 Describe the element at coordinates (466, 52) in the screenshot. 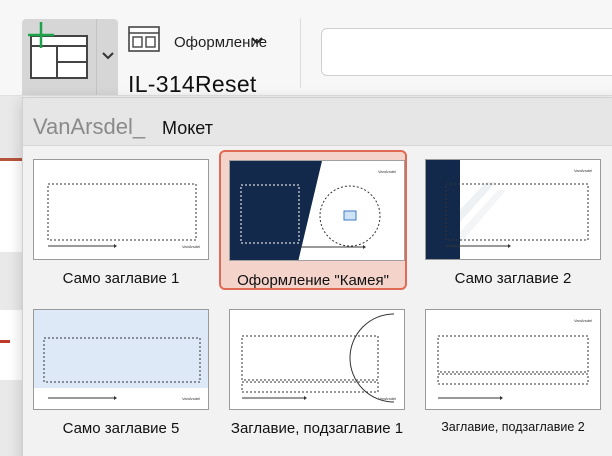

I see `ribbon-text-box` at that location.